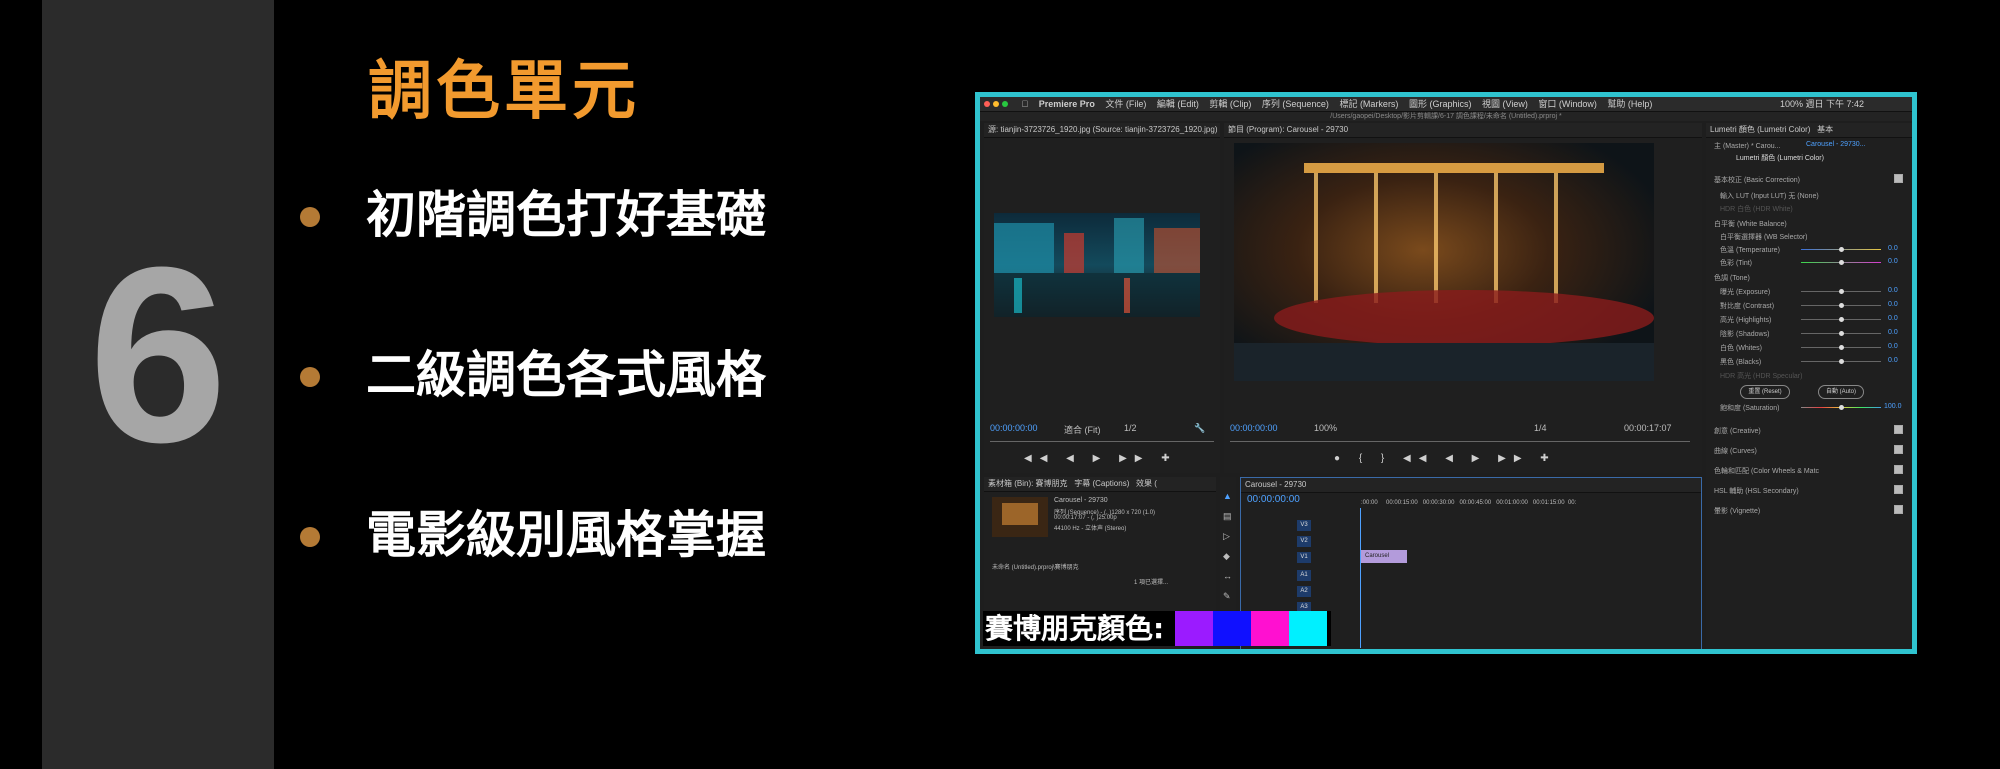 The height and width of the screenshot is (769, 2000). I want to click on creative-checkbox, so click(1898, 429).